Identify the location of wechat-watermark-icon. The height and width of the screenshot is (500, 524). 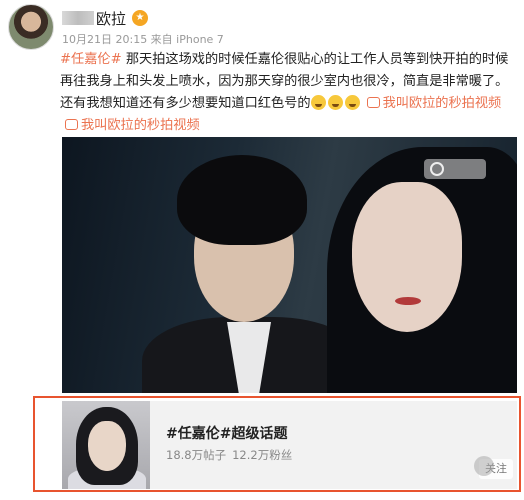
(484, 466).